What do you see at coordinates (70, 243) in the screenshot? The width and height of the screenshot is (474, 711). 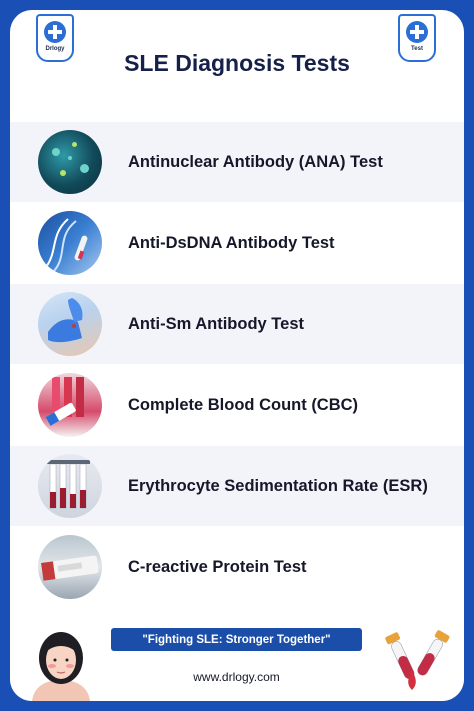 I see `dna-helix-icon` at bounding box center [70, 243].